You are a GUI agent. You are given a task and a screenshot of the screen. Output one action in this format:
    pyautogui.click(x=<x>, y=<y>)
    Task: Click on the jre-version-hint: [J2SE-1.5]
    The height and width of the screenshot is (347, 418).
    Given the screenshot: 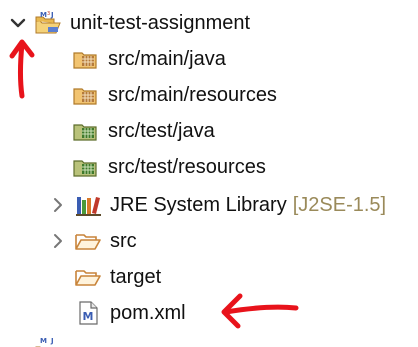 What is the action you would take?
    pyautogui.click(x=339, y=204)
    